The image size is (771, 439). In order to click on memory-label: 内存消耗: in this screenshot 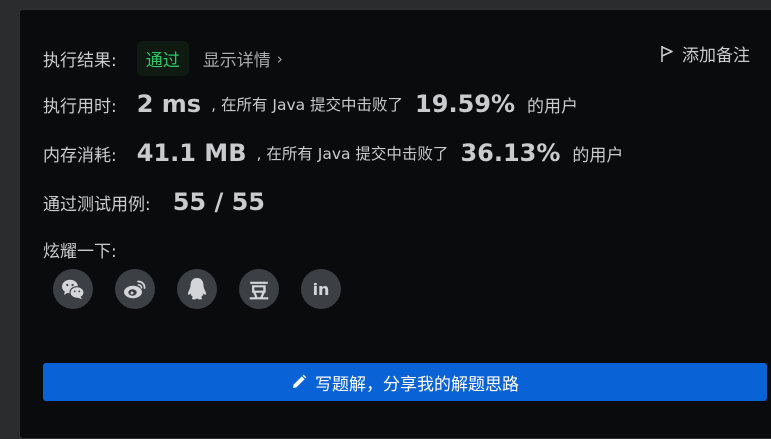, I will do `click(80, 155)`.